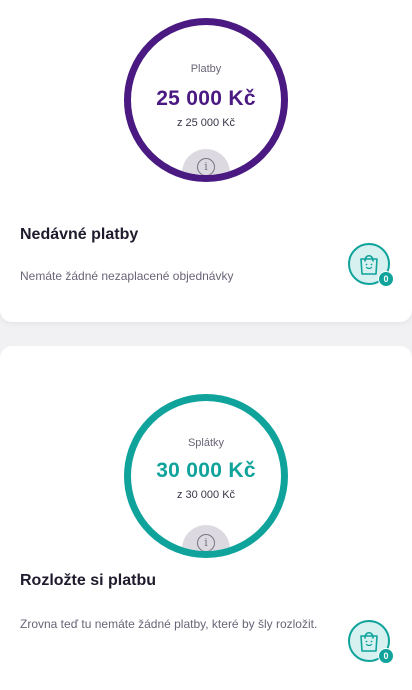 The height and width of the screenshot is (690, 412). What do you see at coordinates (88, 580) in the screenshot?
I see `section-title: Rozložte si platbu` at bounding box center [88, 580].